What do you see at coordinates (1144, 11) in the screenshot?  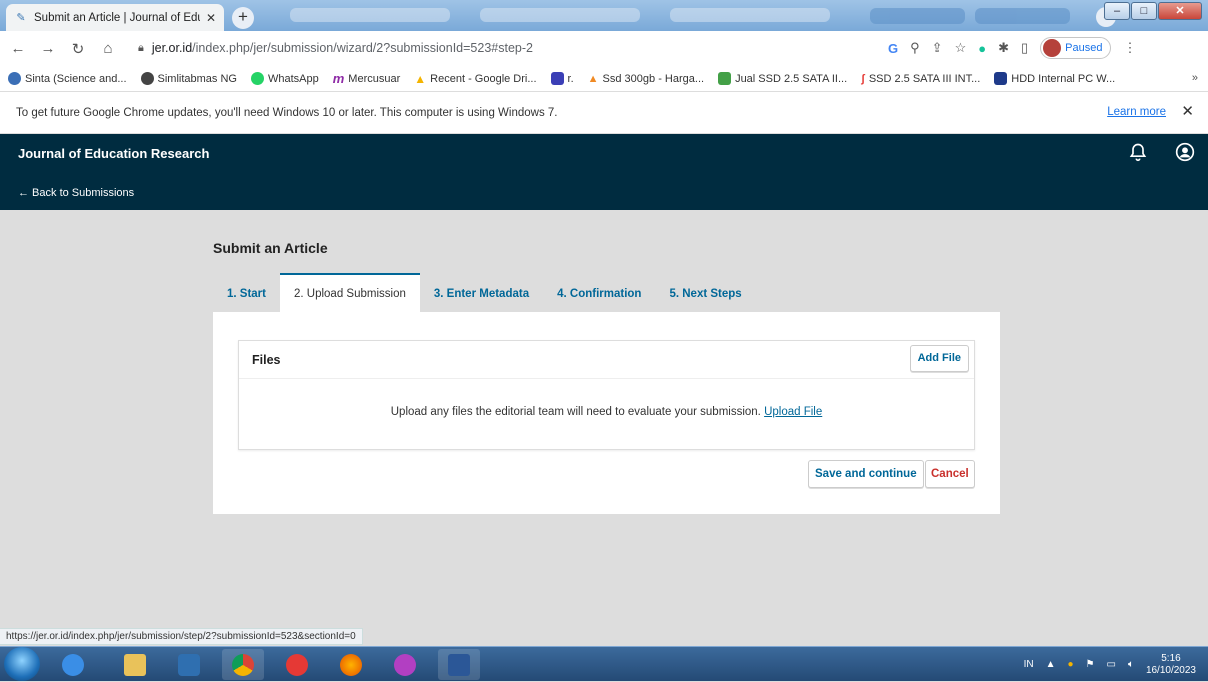 I see `maximize-button: □` at bounding box center [1144, 11].